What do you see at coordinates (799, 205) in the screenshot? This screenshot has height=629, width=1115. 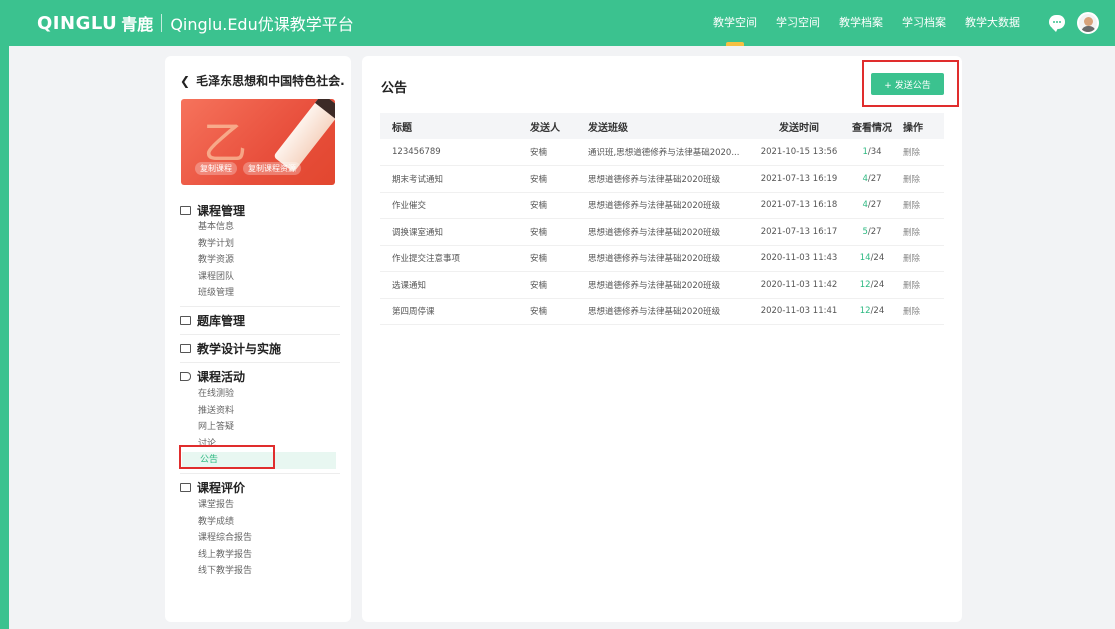 I see `cell-time: 2021-07-13 16:18` at bounding box center [799, 205].